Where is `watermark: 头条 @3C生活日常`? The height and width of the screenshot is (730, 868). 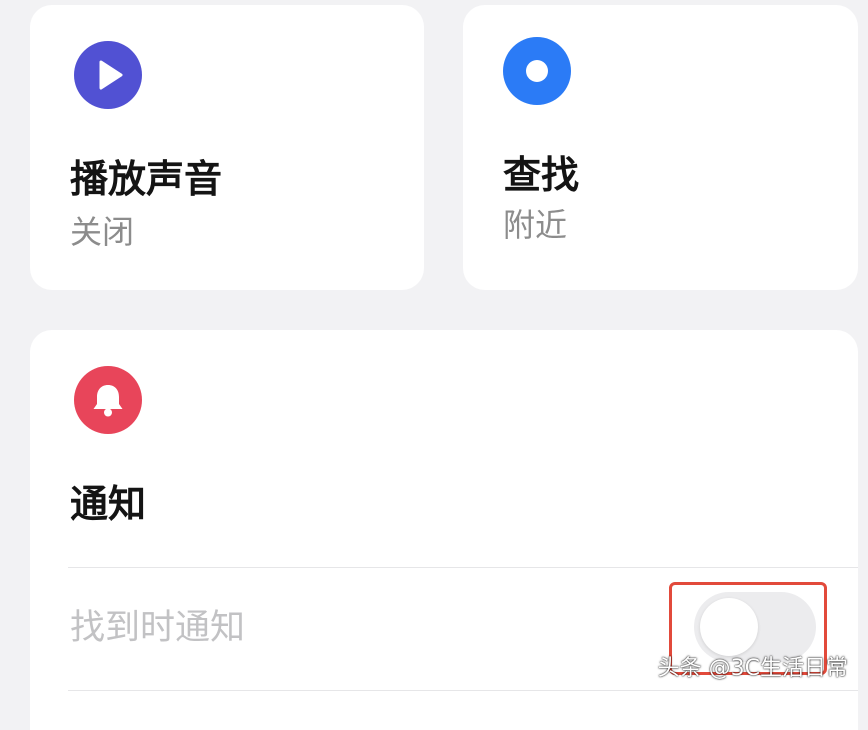 watermark: 头条 @3C生活日常 is located at coordinates (752, 668).